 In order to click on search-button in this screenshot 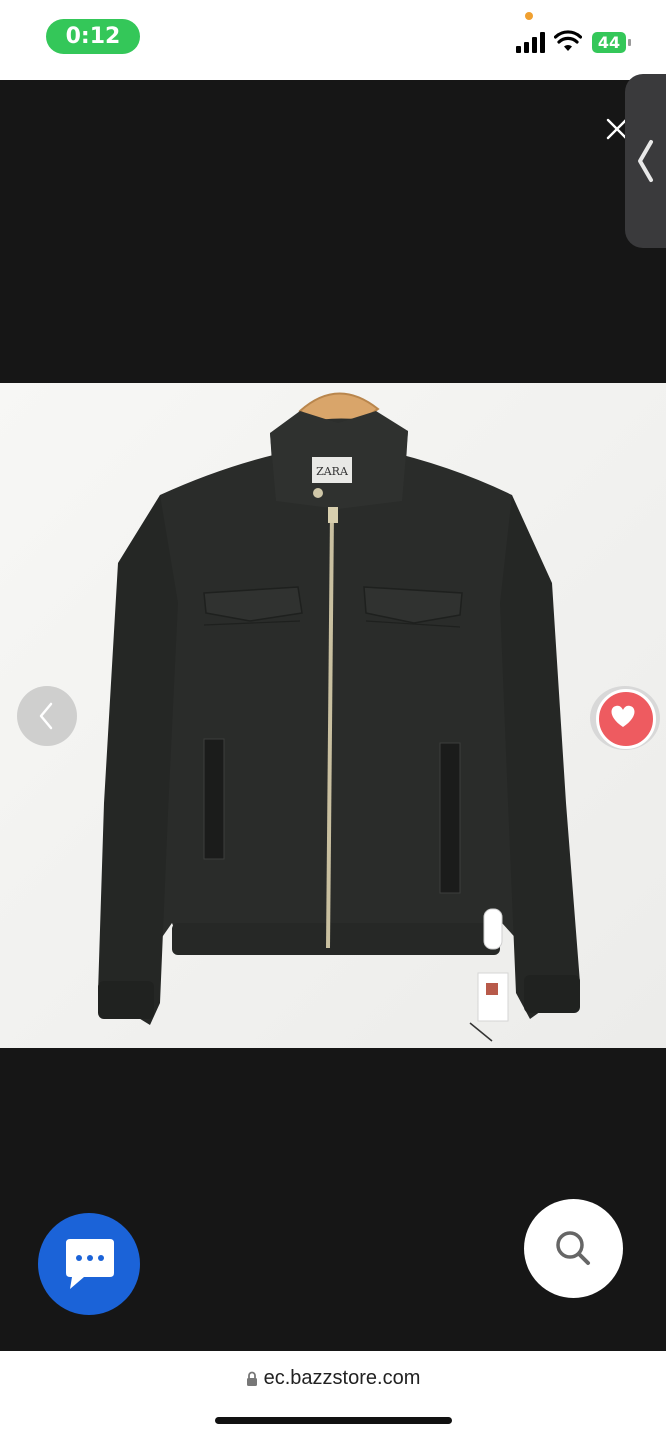, I will do `click(573, 1248)`.